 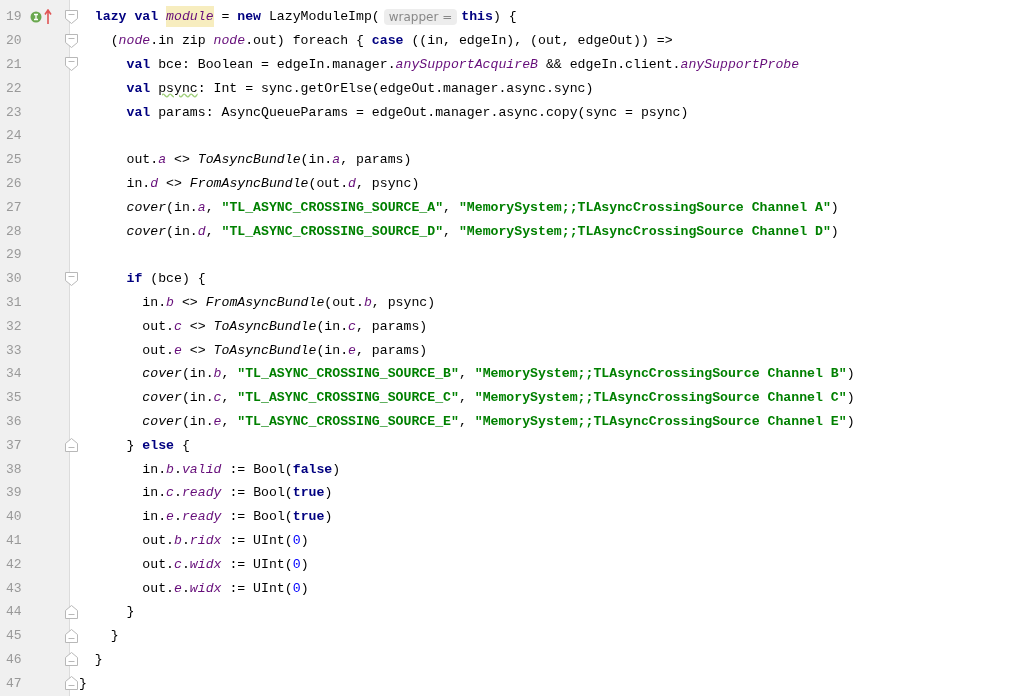 I want to click on line-number: 26, so click(x=14, y=183).